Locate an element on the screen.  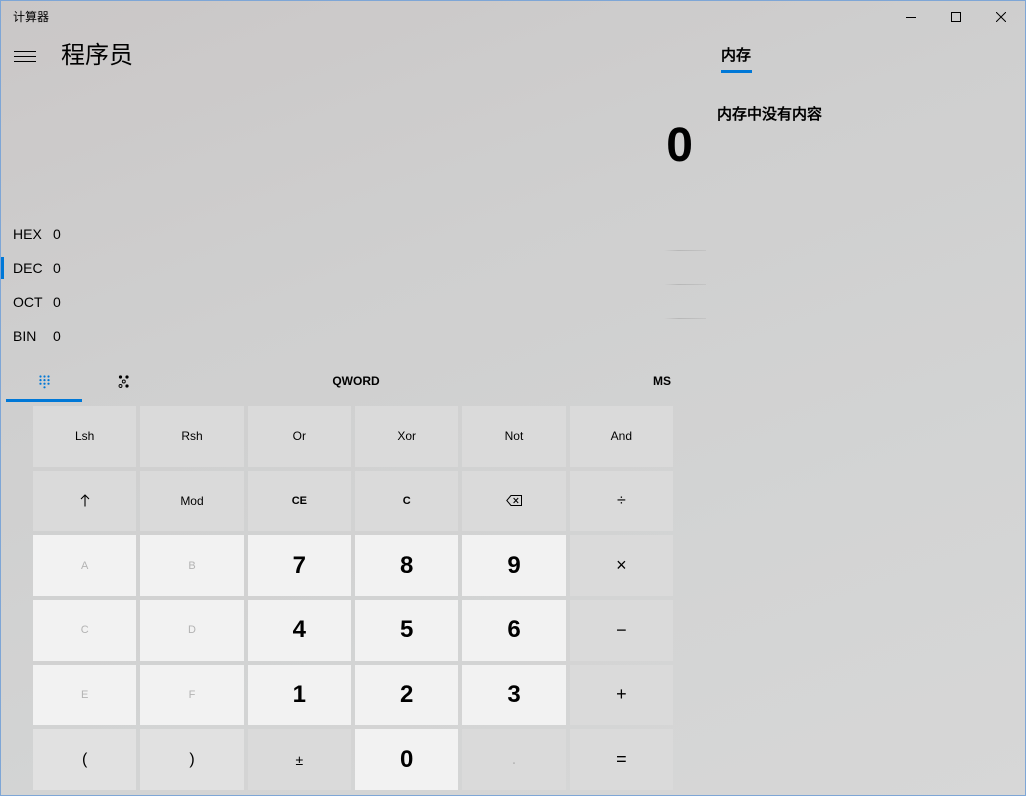
digit-5-button: 5 is located at coordinates (407, 630).